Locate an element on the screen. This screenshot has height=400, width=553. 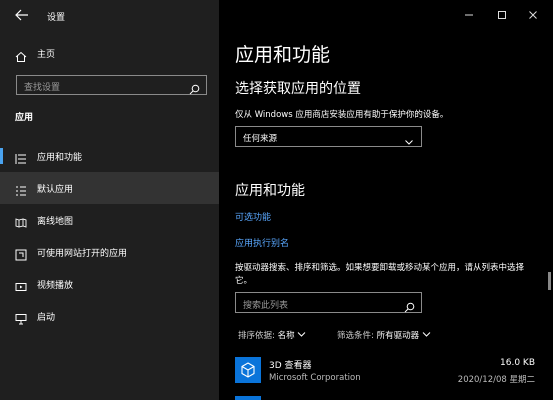
selected-indicator is located at coordinates (1, 156).